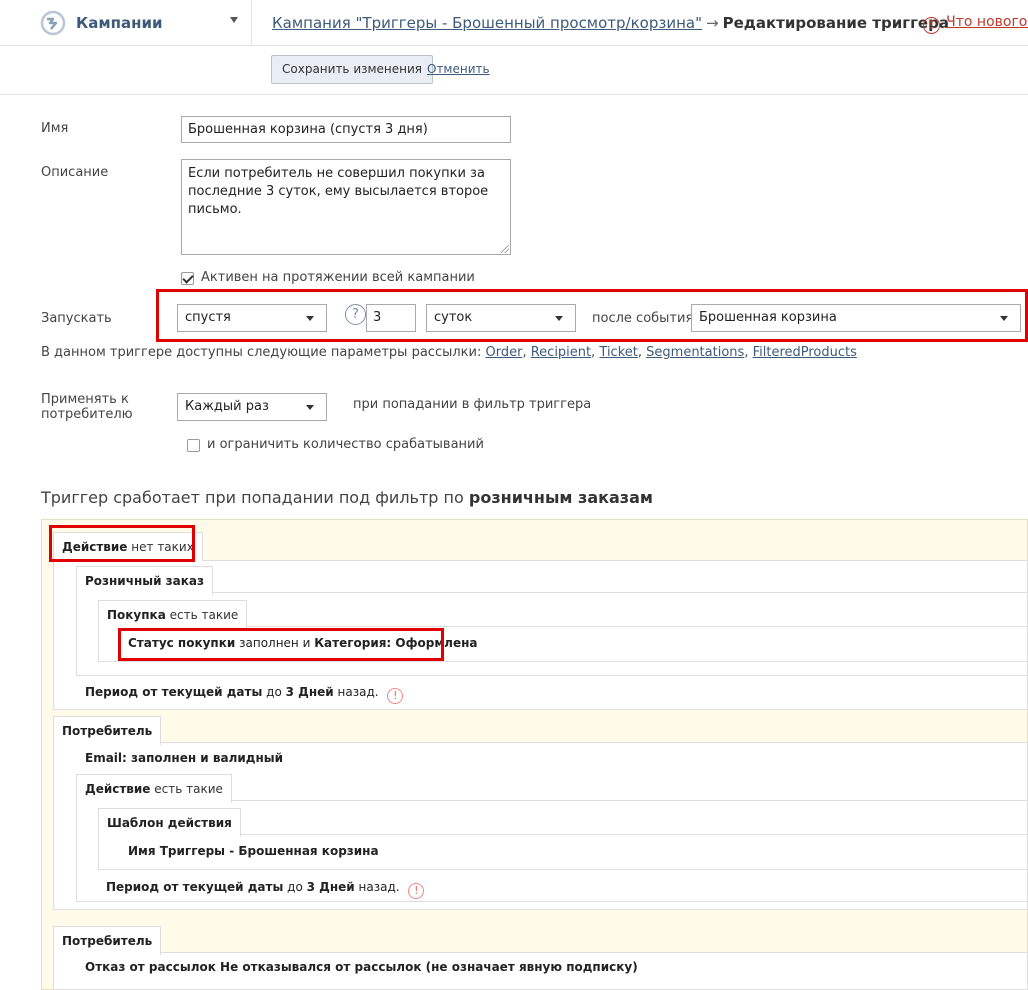 The height and width of the screenshot is (990, 1028). I want to click on param-link-segmentations: Segmentations, so click(695, 352).